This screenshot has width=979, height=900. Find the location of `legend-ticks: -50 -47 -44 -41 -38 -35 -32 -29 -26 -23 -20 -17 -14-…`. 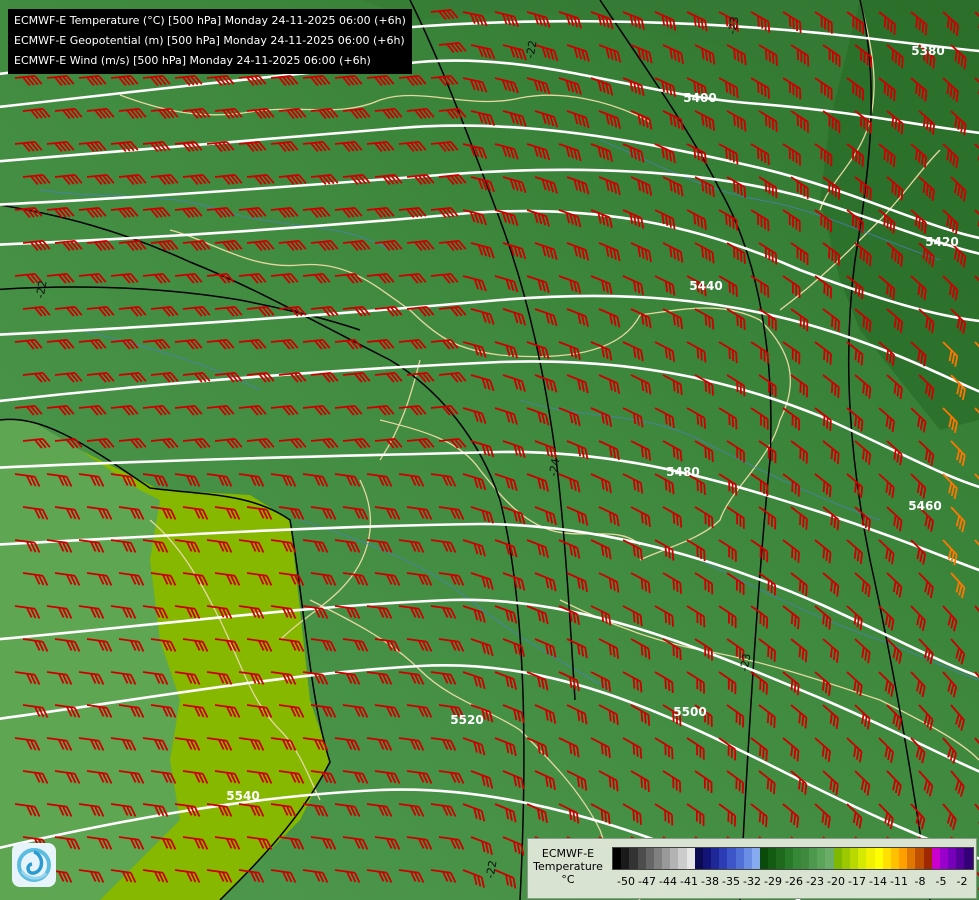

legend-ticks: -50 -47 -44 -41 -38 -35 -32 -29 -26 -23 -20 -17 -14-… is located at coordinates (792, 882).